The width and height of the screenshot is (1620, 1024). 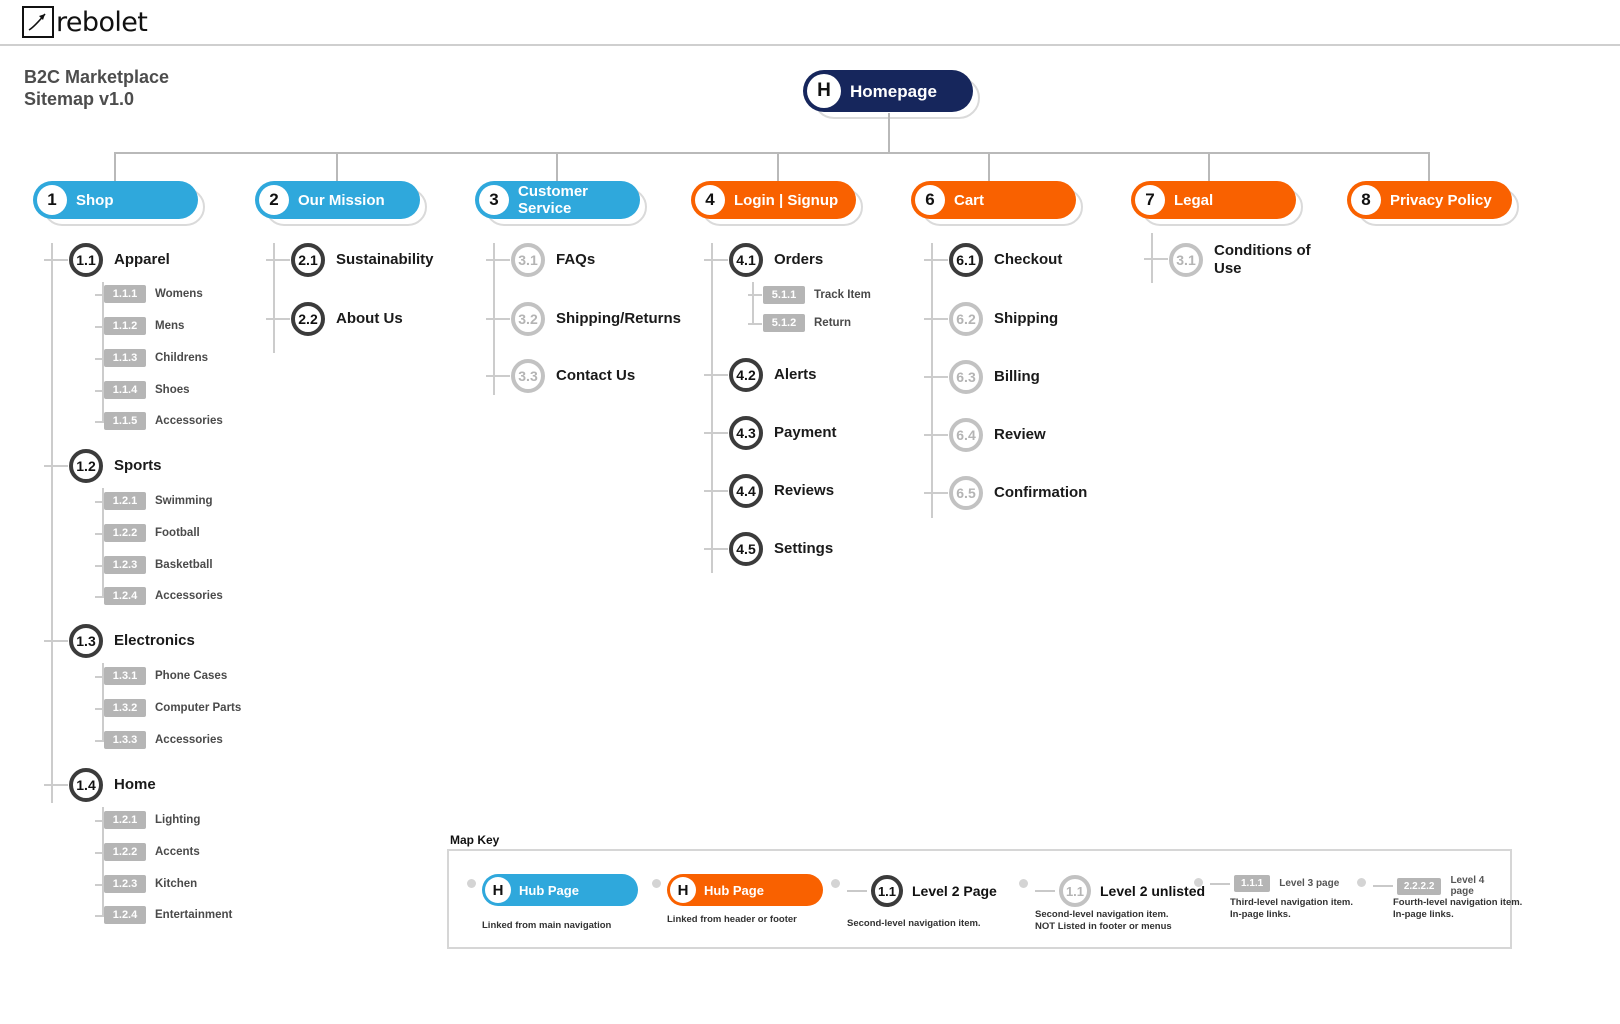 I want to click on legend-caption: Second-level navigation item., so click(x=914, y=923).